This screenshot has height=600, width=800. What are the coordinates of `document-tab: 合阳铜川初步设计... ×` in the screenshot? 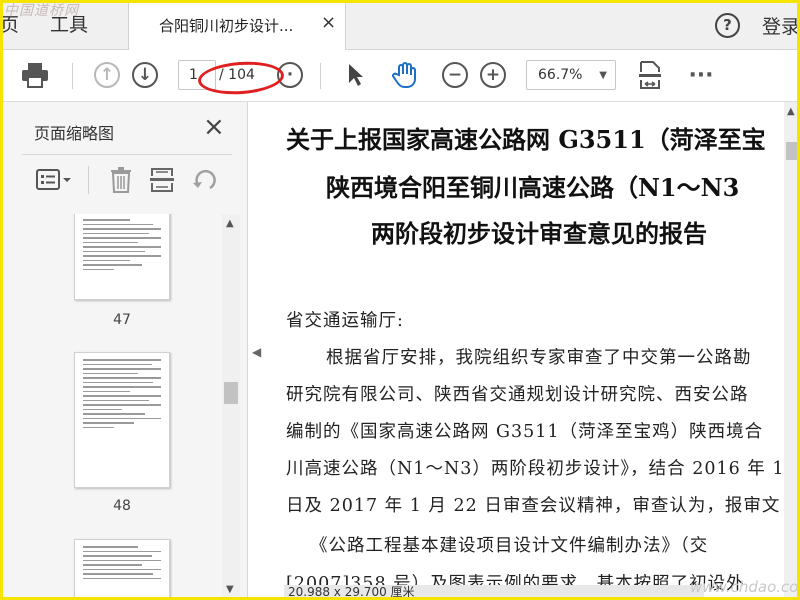 It's located at (237, 25).